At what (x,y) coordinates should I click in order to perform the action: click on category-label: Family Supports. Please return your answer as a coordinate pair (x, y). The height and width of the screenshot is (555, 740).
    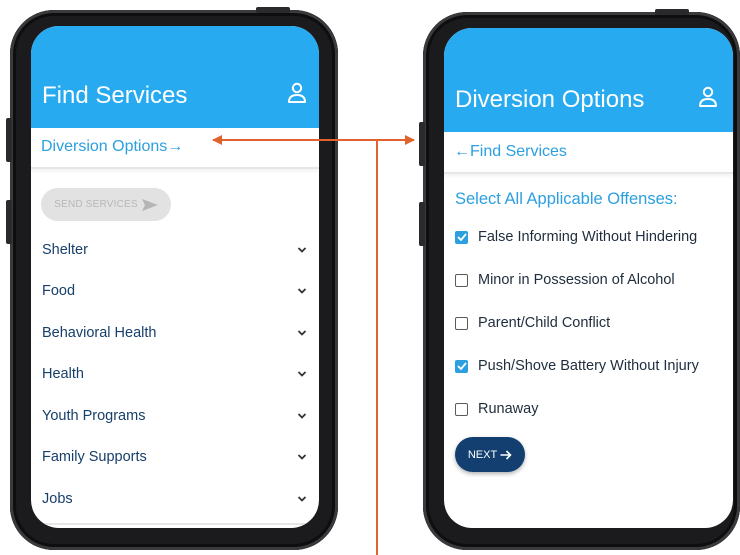
    Looking at the image, I should click on (94, 457).